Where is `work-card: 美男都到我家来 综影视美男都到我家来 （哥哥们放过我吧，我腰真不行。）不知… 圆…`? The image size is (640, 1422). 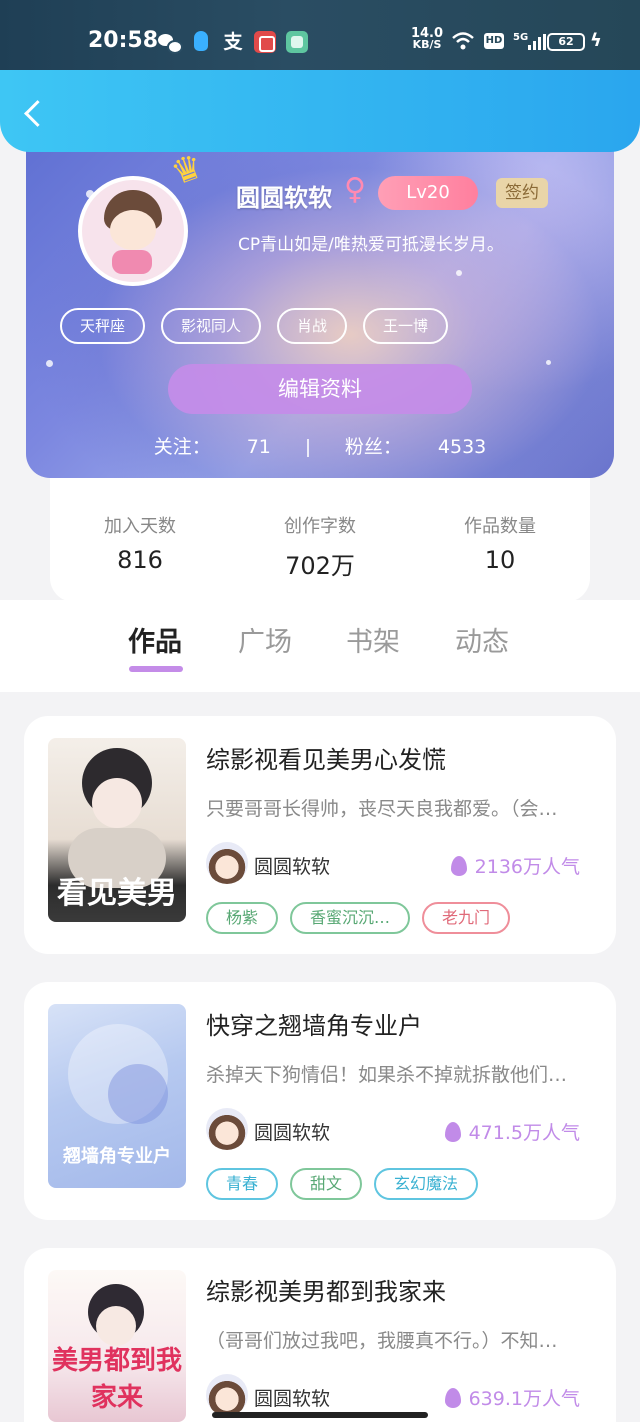
work-card: 美男都到我家来 综影视美男都到我家来 （哥哥们放过我吧，我腰真不行。）不知… 圆… is located at coordinates (320, 1335).